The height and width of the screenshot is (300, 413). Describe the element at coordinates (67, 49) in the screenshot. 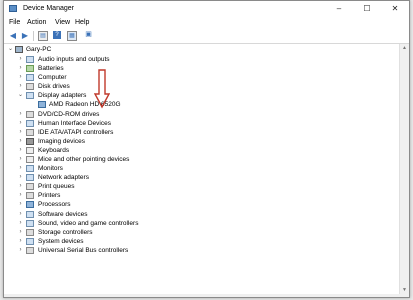

I see `tree-root: ⌄ Gary-PC` at that location.